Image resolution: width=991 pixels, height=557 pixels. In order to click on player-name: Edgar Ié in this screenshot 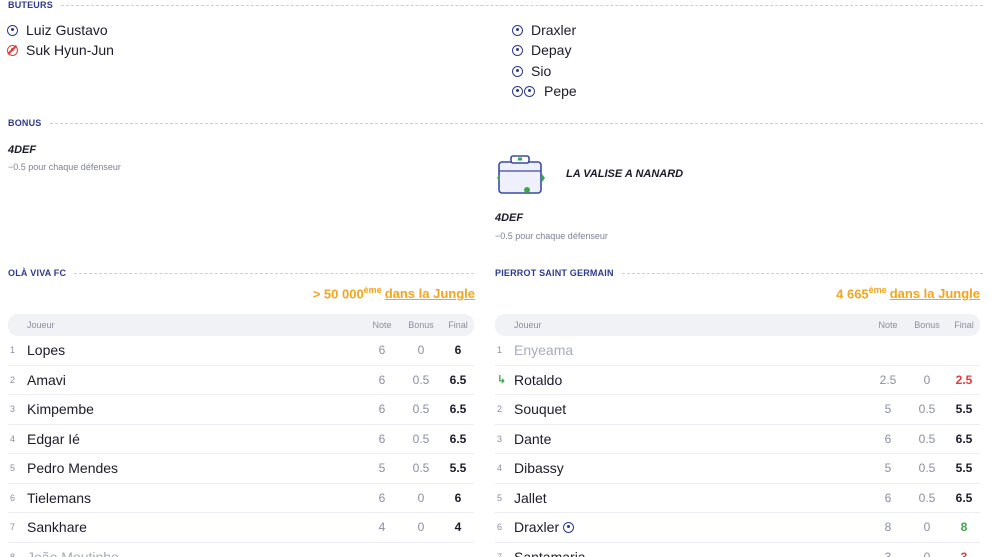, I will do `click(195, 439)`.